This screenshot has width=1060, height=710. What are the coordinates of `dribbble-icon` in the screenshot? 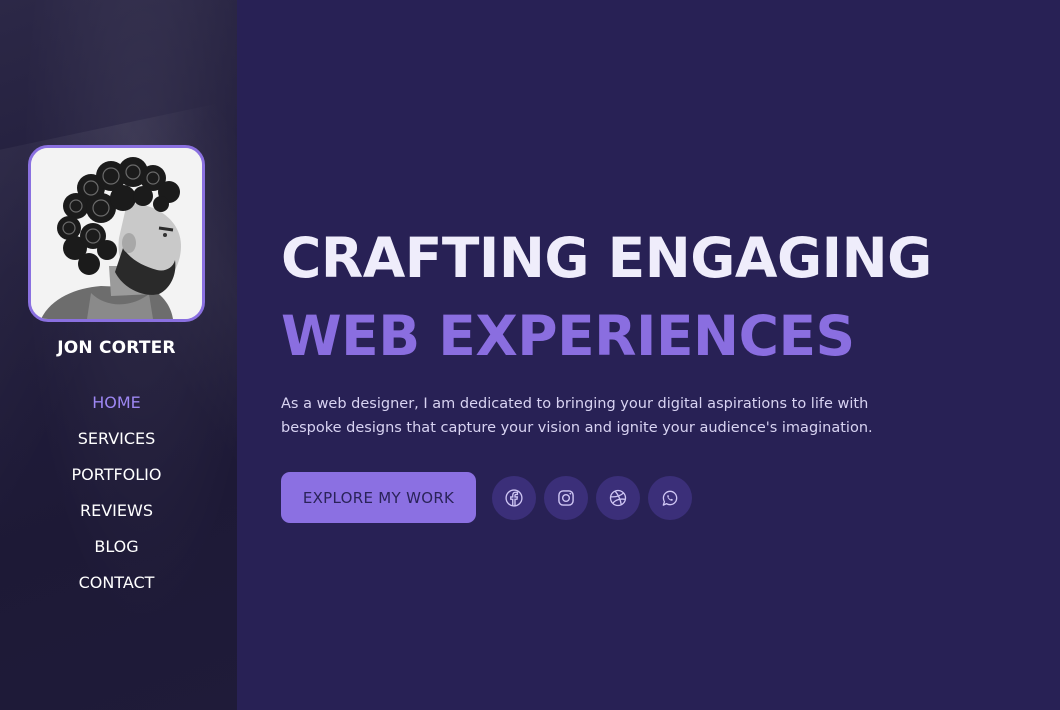 It's located at (618, 498).